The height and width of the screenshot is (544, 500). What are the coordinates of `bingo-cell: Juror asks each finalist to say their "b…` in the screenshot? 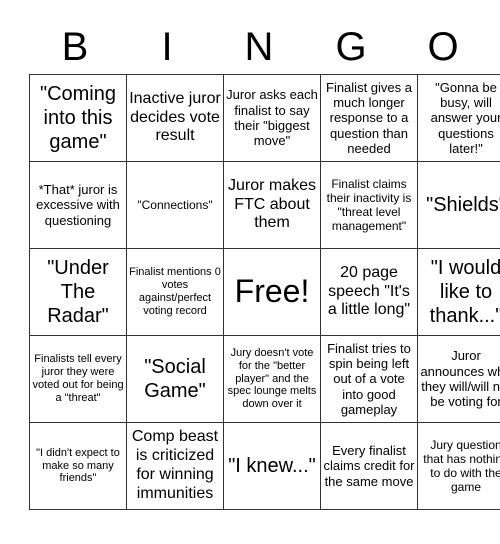 It's located at (272, 118).